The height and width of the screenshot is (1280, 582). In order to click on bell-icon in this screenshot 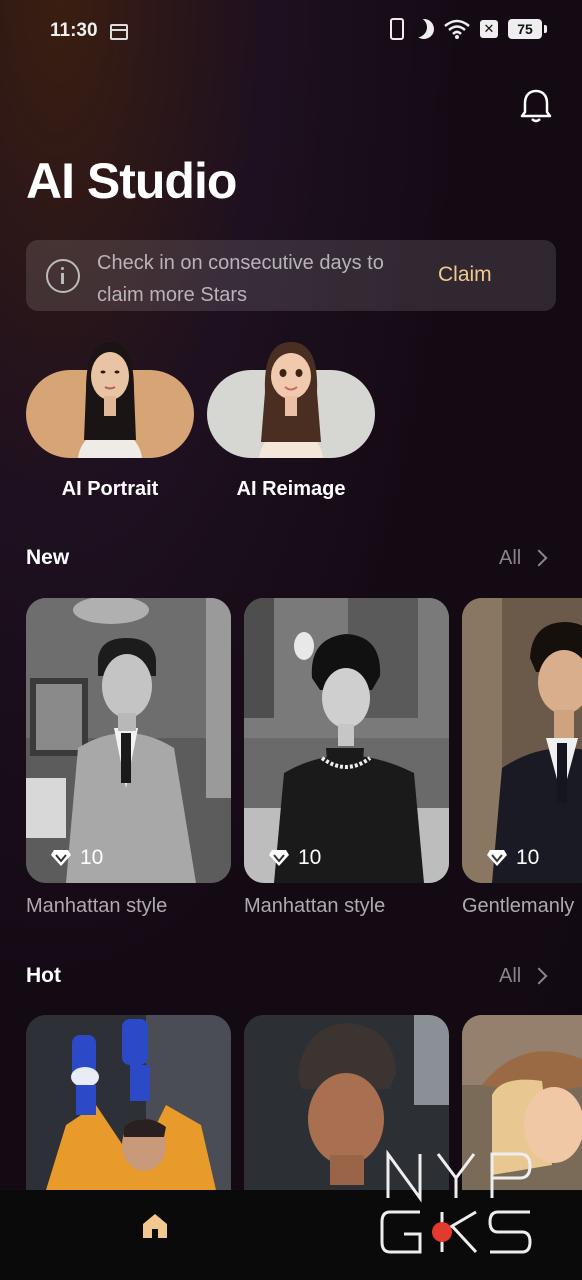, I will do `click(536, 106)`.